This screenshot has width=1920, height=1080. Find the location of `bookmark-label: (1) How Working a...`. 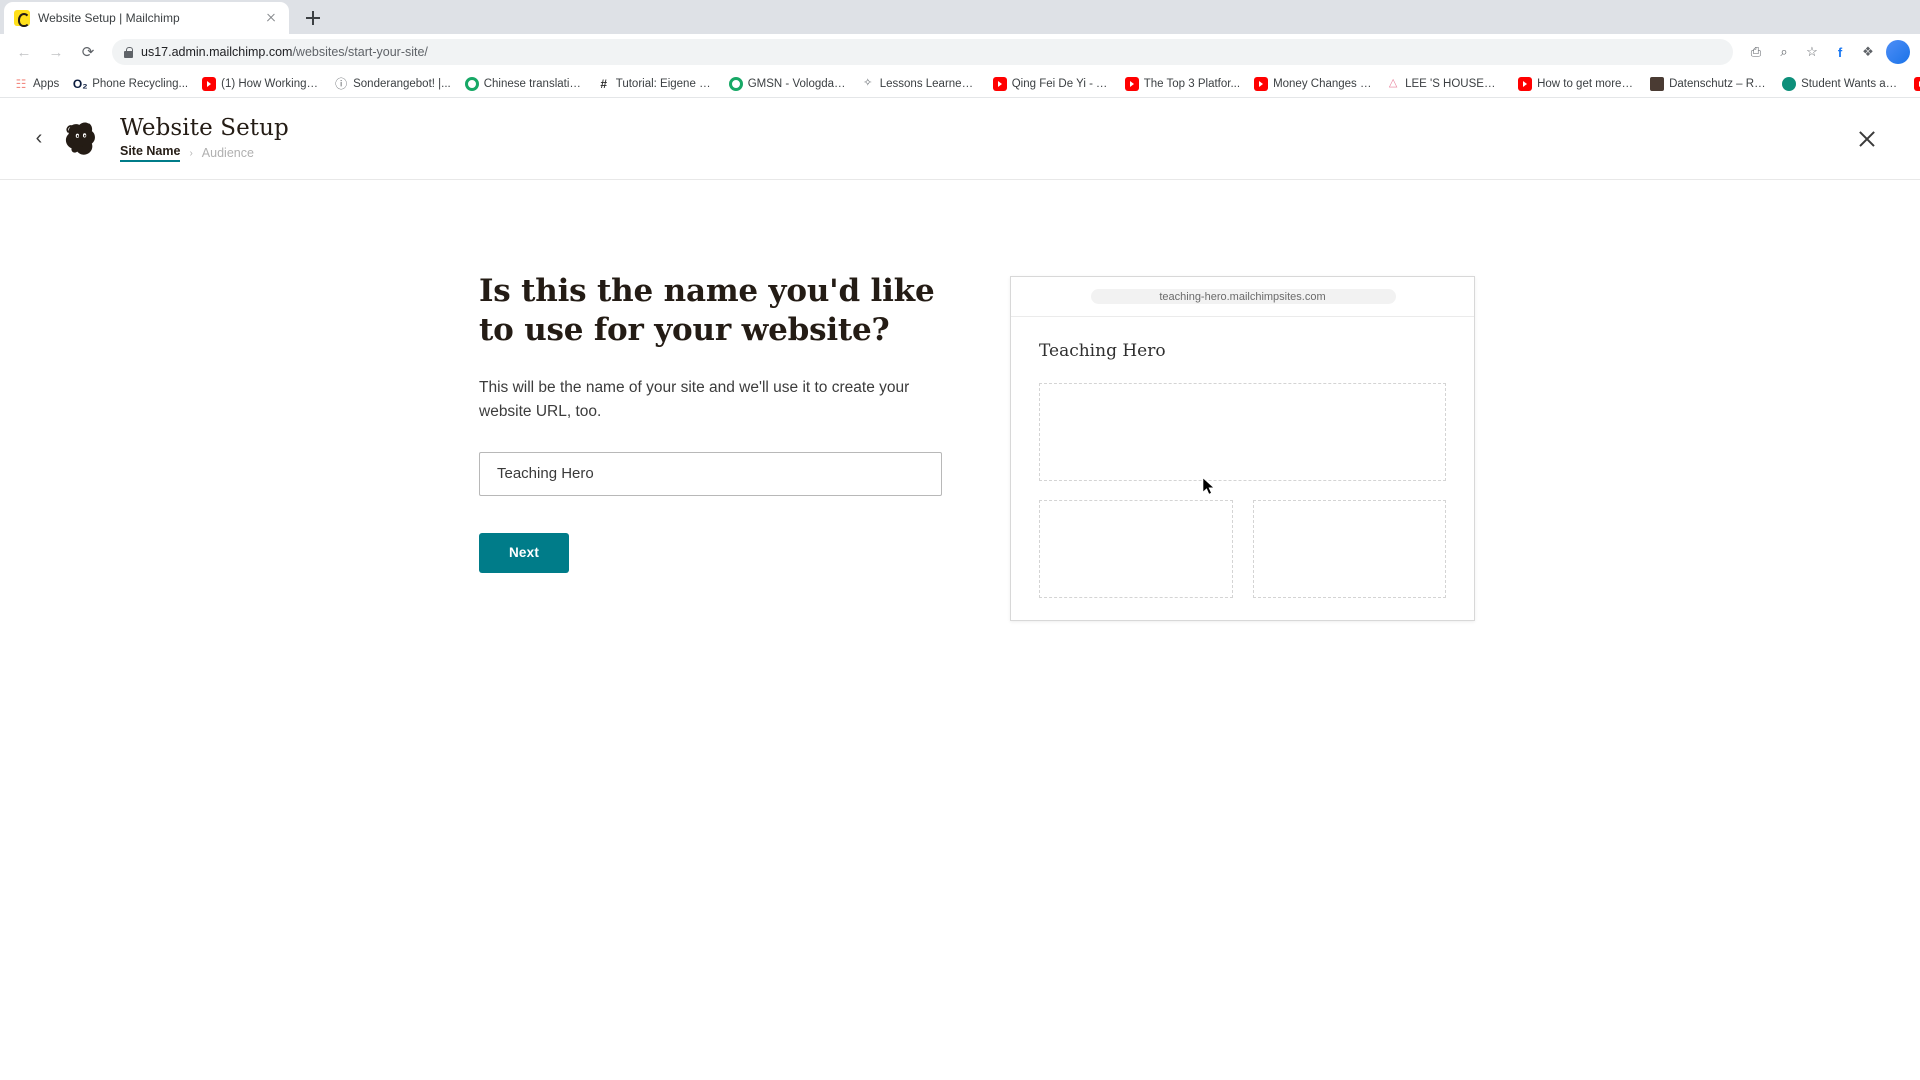

bookmark-label: (1) How Working a... is located at coordinates (271, 83).